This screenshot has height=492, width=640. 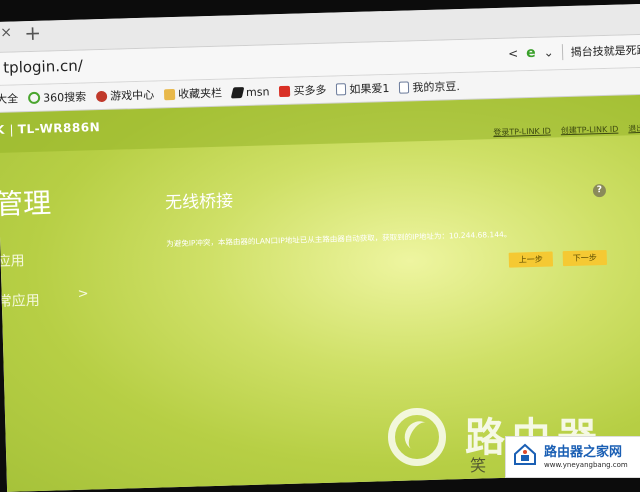 What do you see at coordinates (562, 52) in the screenshot?
I see `toolbar-divider` at bounding box center [562, 52].